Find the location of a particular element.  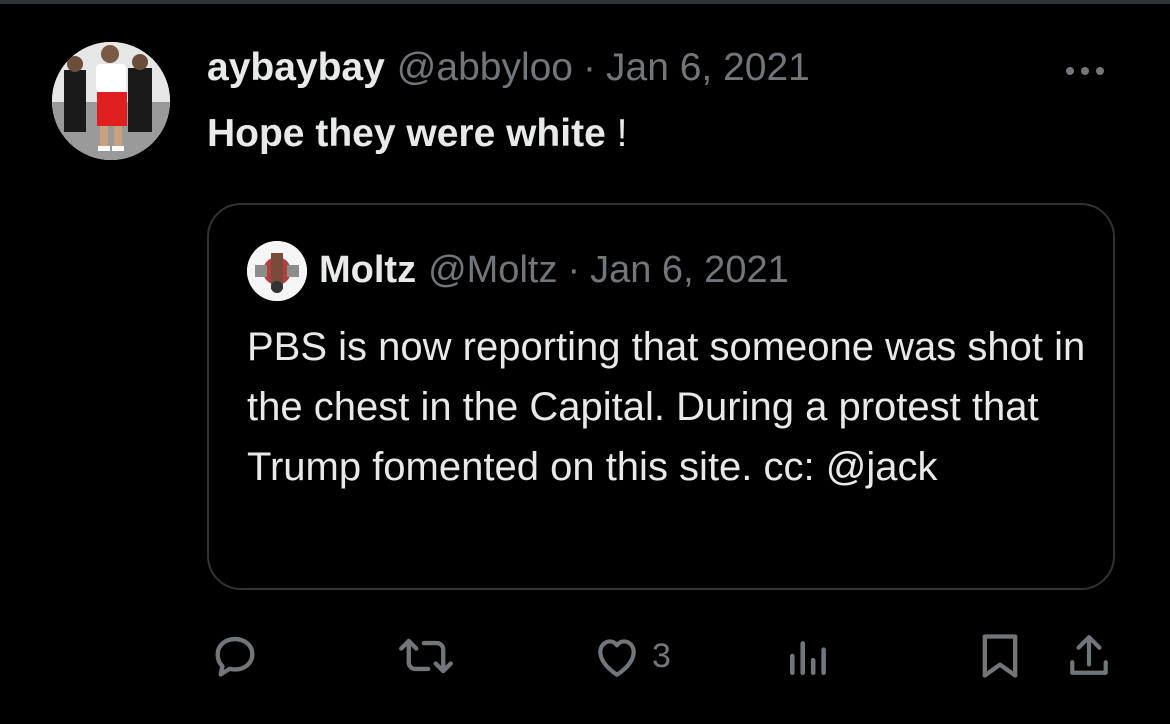

author-name: aybaybay is located at coordinates (296, 68).